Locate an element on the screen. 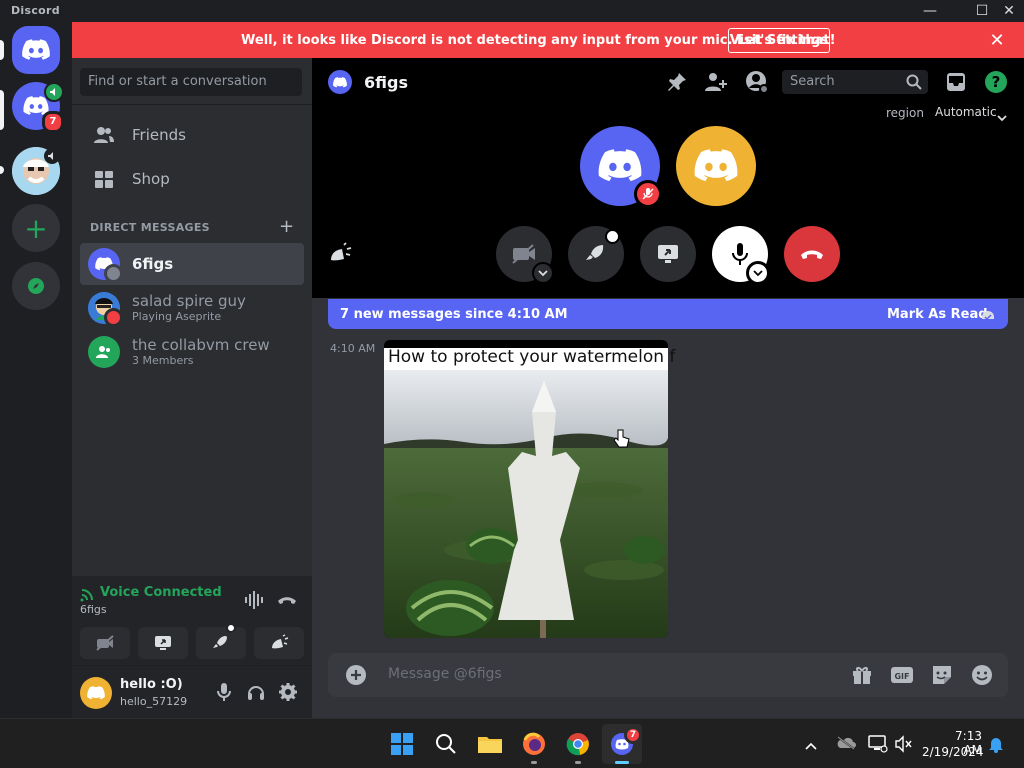  start-button is located at coordinates (402, 744).